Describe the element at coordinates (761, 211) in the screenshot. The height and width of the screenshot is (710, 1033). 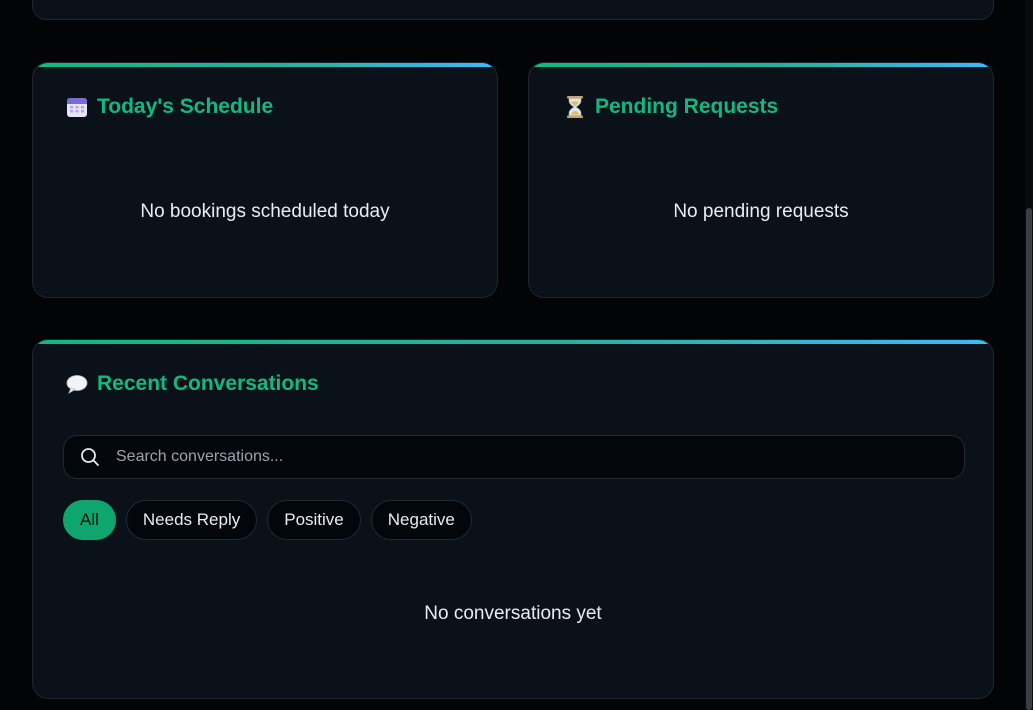
I see `pending-empty-message: No pending requests` at that location.